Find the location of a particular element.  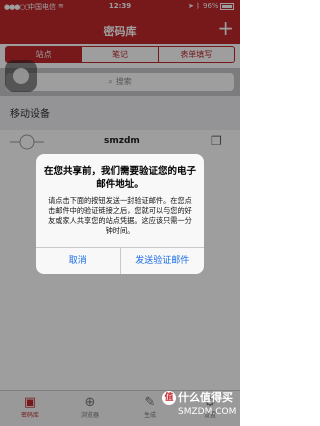

watermark-logo: 值 is located at coordinates (169, 398).